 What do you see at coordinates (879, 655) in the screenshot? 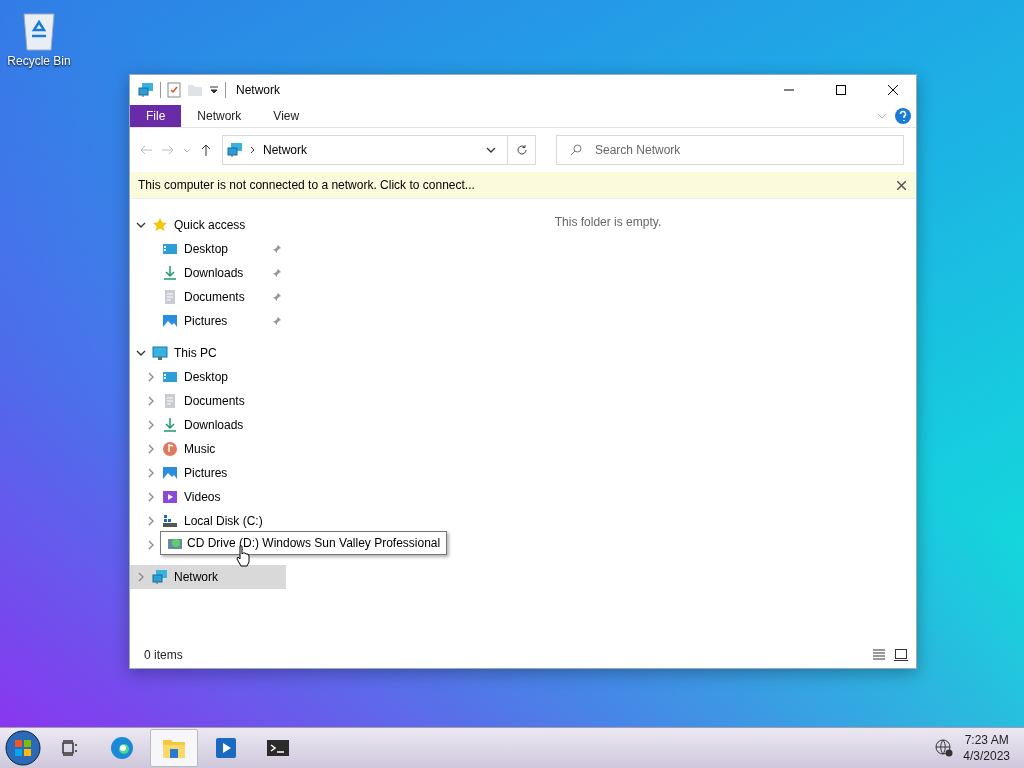
I see `details-view-icon` at bounding box center [879, 655].